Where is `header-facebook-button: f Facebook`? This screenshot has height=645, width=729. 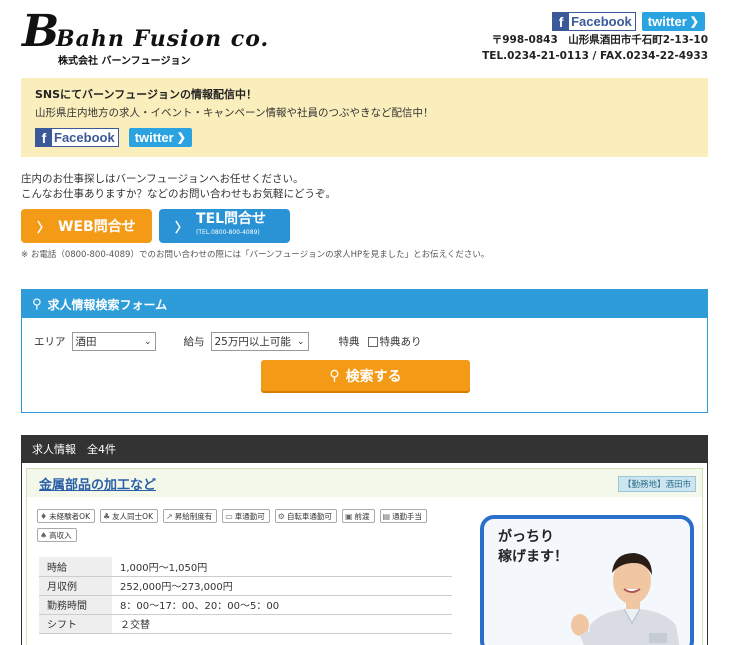
header-facebook-button: f Facebook is located at coordinates (594, 21).